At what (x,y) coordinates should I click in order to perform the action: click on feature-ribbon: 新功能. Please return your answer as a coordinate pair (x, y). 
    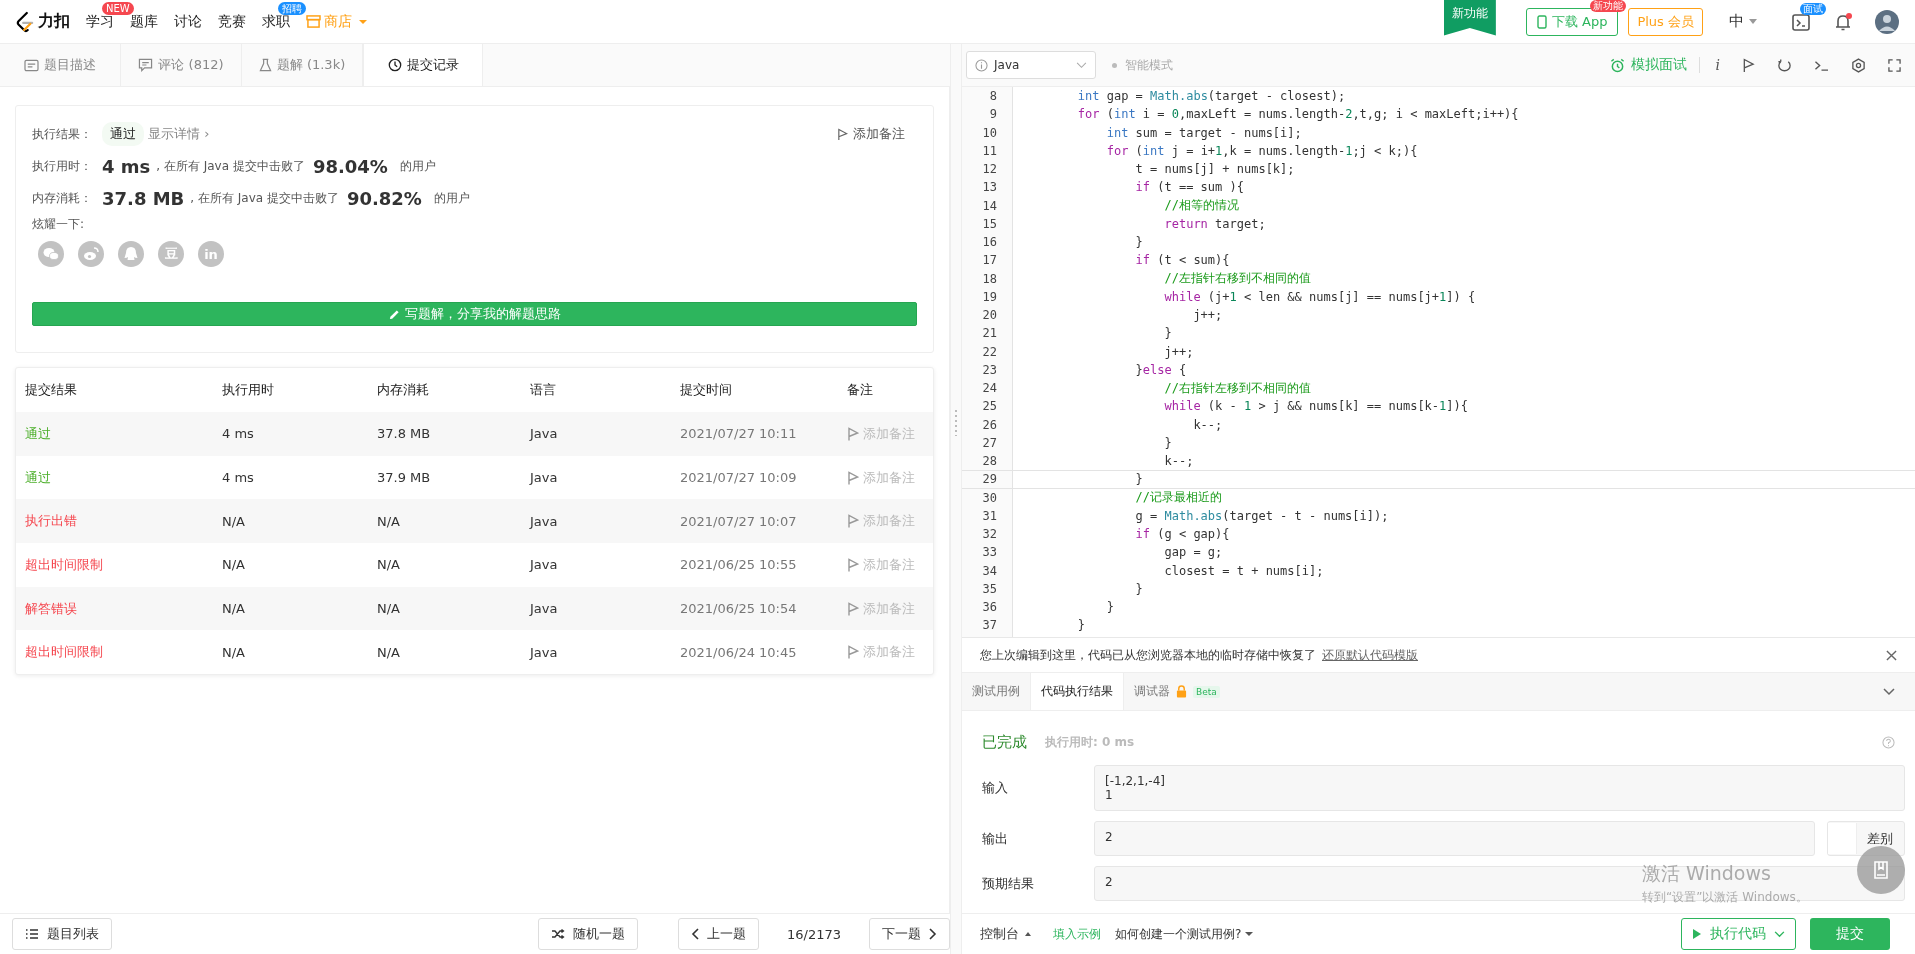
    Looking at the image, I should click on (1469, 18).